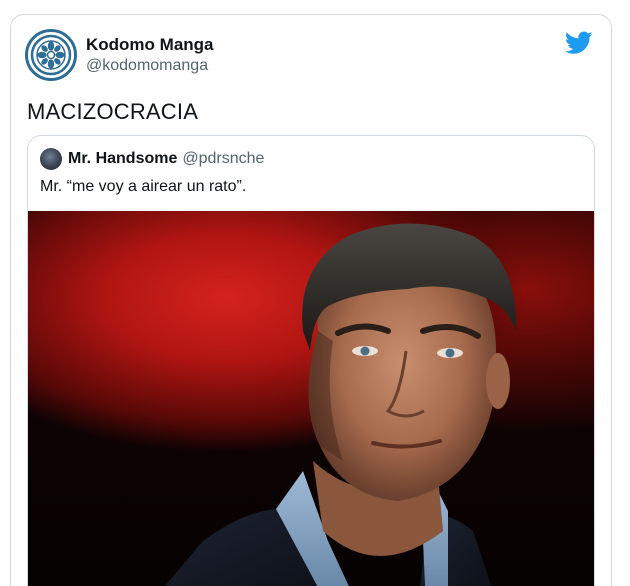  Describe the element at coordinates (579, 43) in the screenshot. I see `twitter-bird-icon` at that location.